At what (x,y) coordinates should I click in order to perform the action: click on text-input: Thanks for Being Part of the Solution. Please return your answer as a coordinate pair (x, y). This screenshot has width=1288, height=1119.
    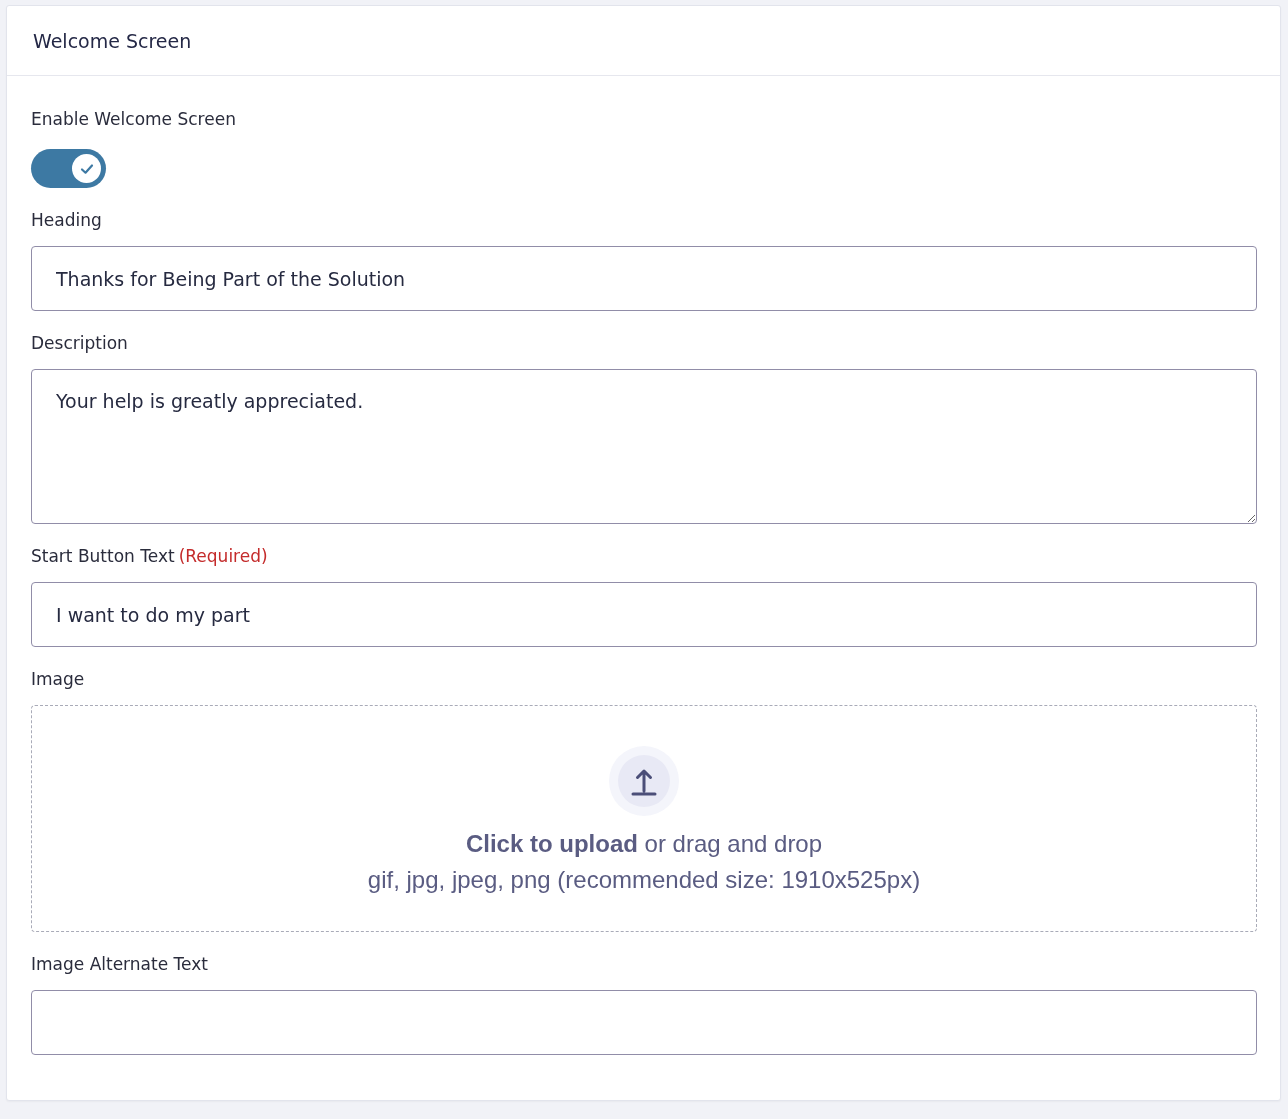
    Looking at the image, I should click on (644, 278).